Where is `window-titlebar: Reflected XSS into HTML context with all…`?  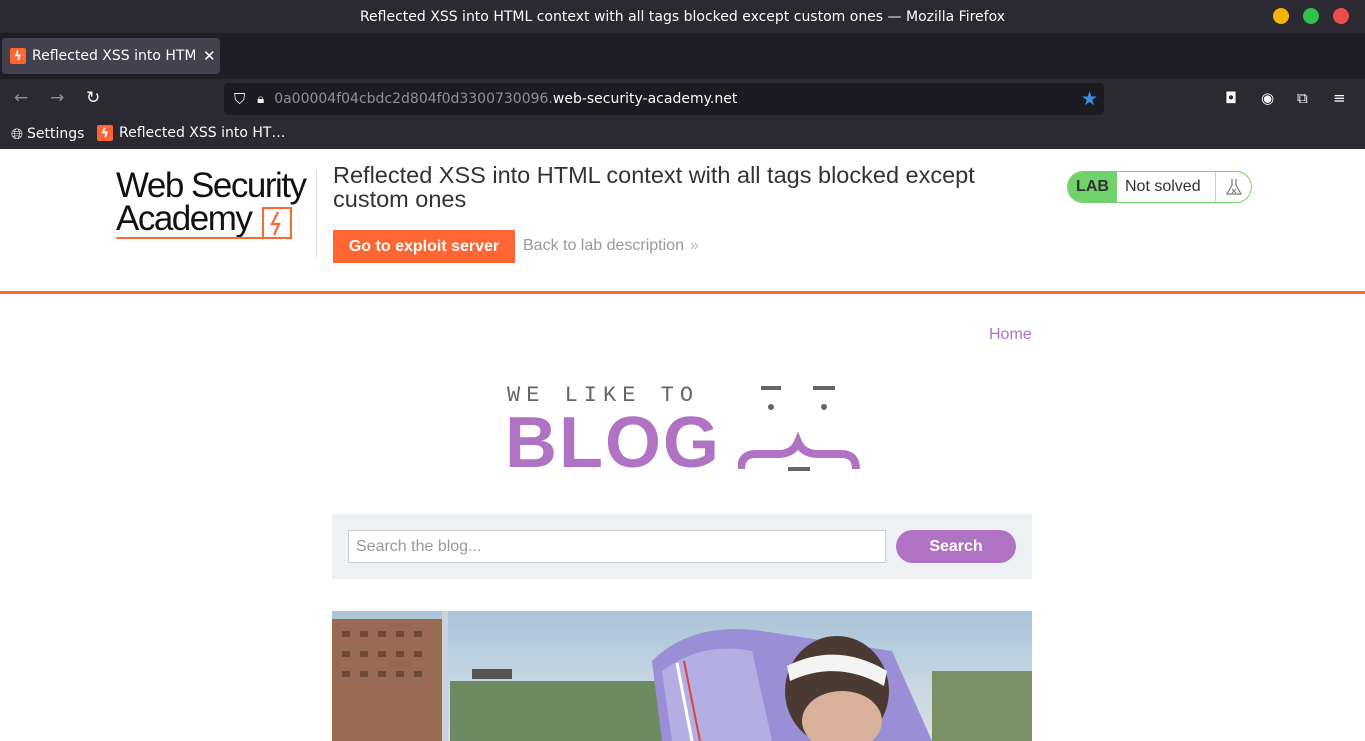
window-titlebar: Reflected XSS into HTML context with all… is located at coordinates (682, 16).